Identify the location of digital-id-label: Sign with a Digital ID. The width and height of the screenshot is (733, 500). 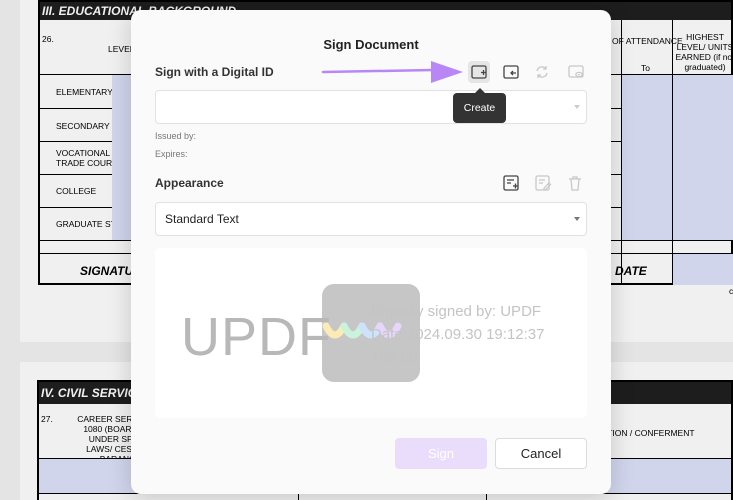
(214, 72).